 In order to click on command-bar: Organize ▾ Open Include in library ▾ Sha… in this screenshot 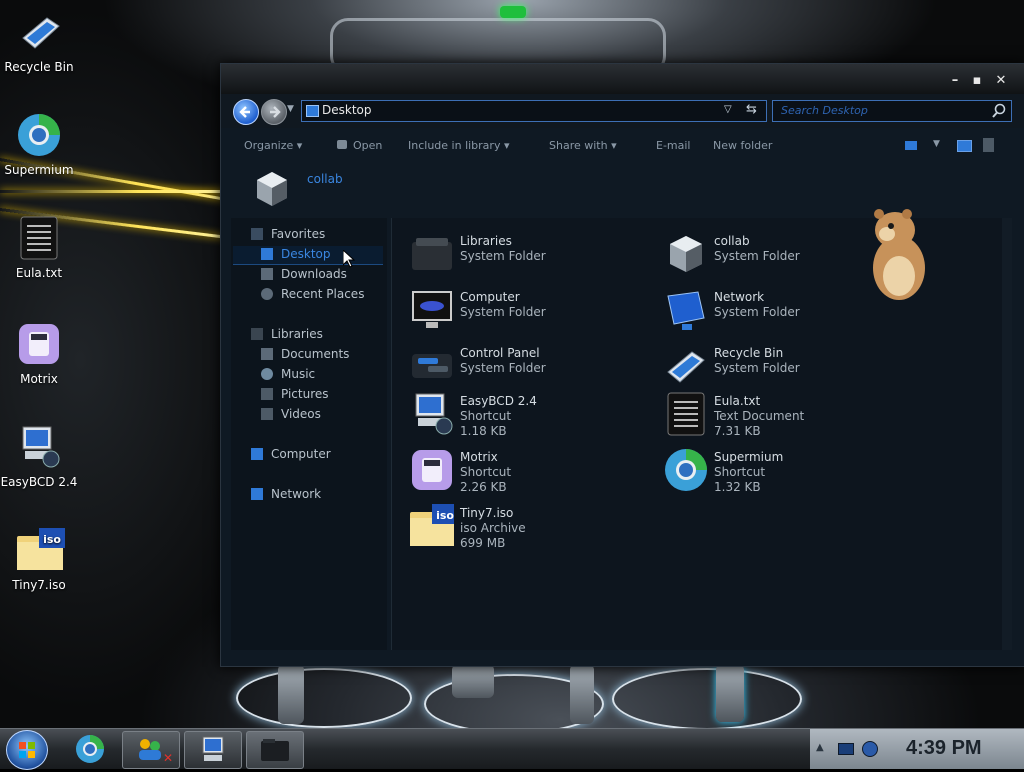, I will do `click(622, 146)`.